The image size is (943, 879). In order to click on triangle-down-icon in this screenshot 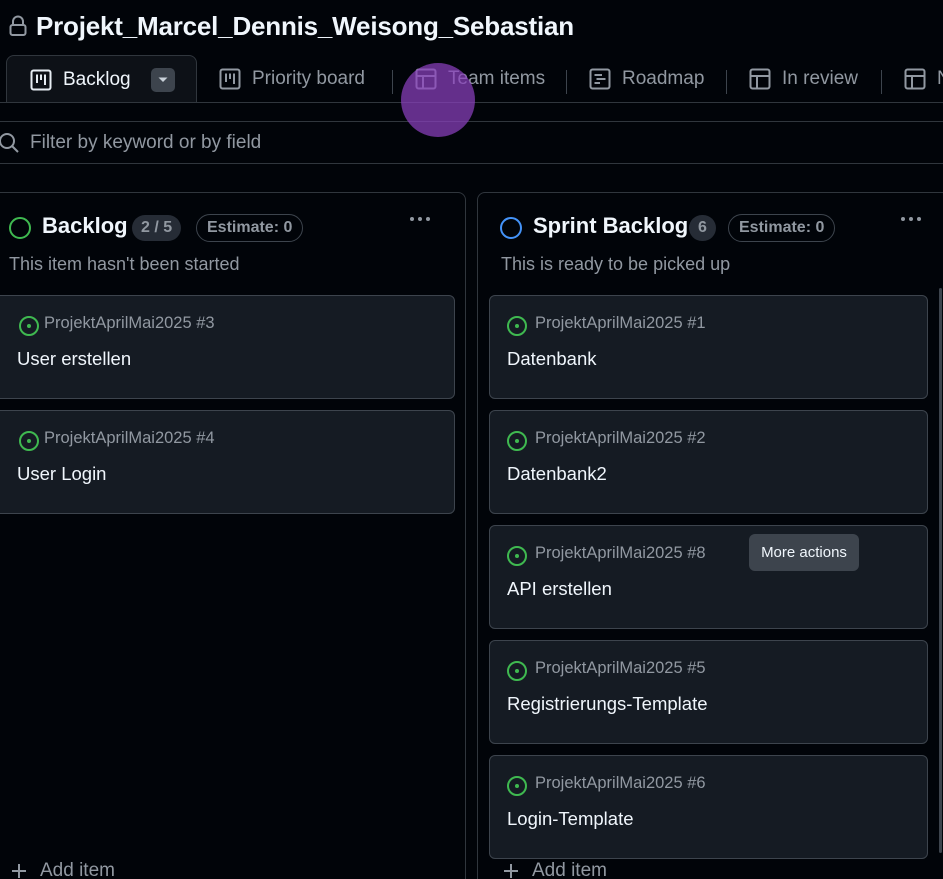, I will do `click(163, 79)`.